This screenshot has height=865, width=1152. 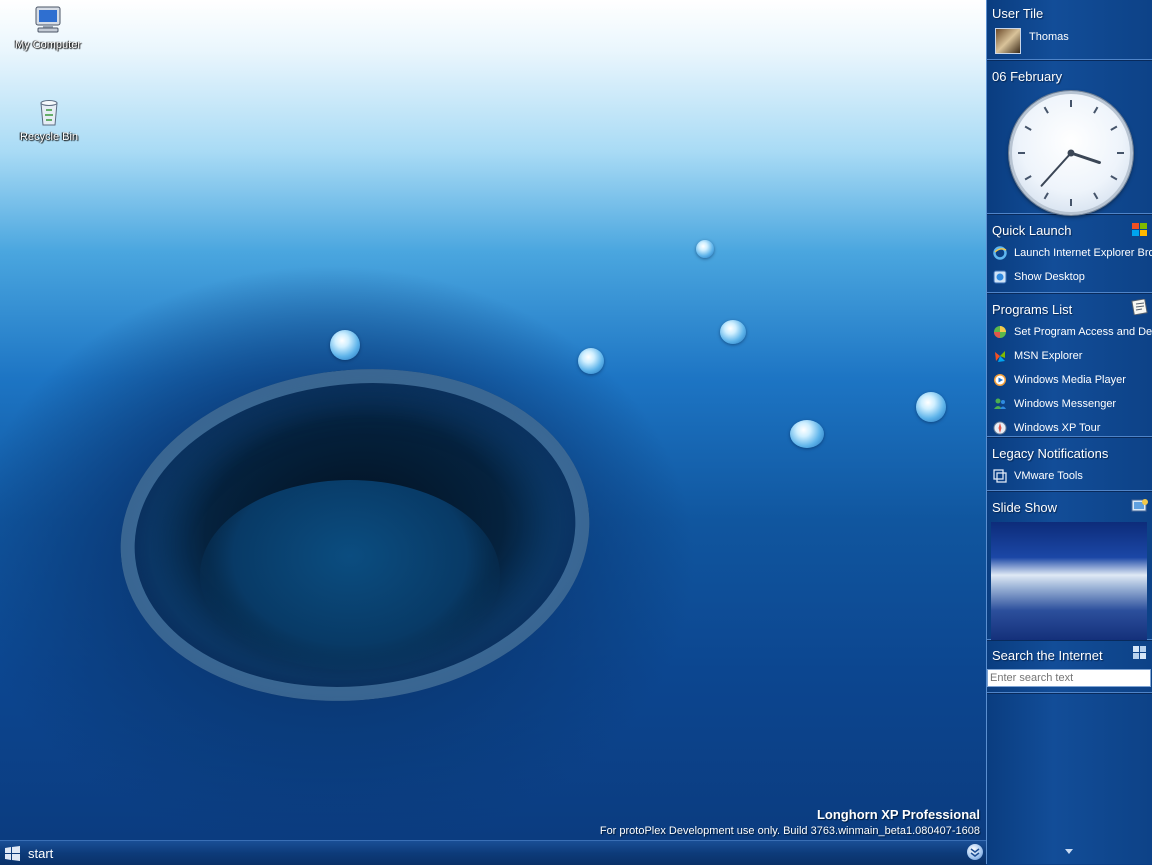 I want to click on program-item-label: Windows XP Tour, so click(x=1057, y=428).